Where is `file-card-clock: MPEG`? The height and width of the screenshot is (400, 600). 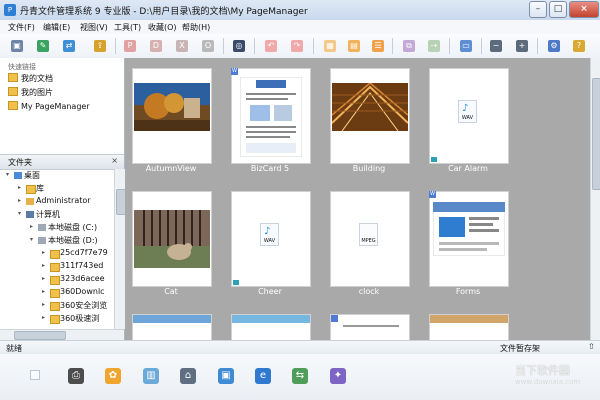
file-card-clock: MPEG is located at coordinates (370, 239).